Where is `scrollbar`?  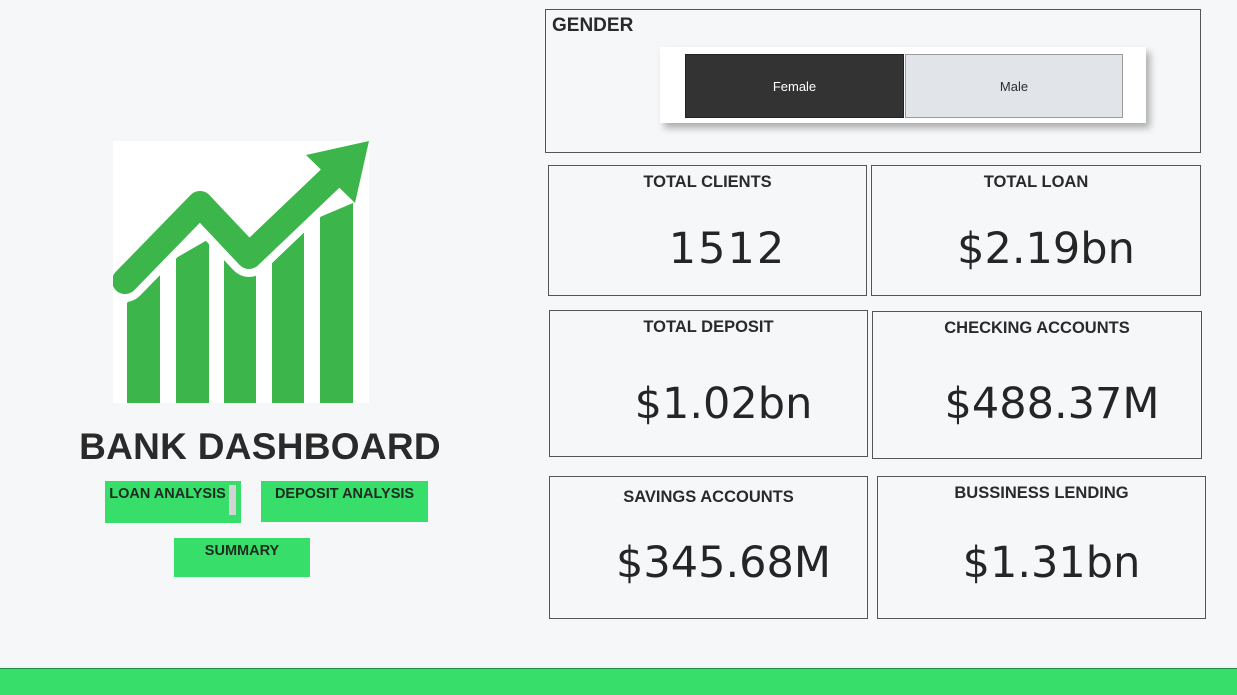
scrollbar is located at coordinates (232, 500).